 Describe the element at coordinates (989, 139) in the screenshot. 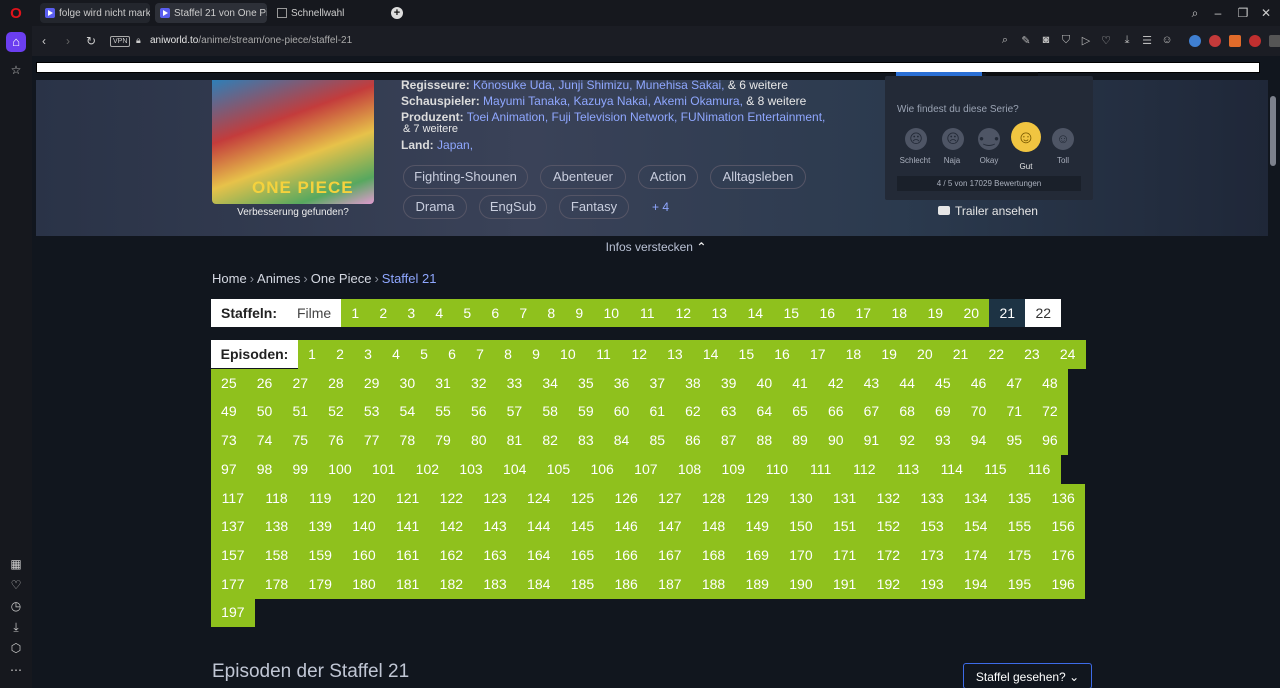

I see `neutral-face-icon: •‿•` at that location.